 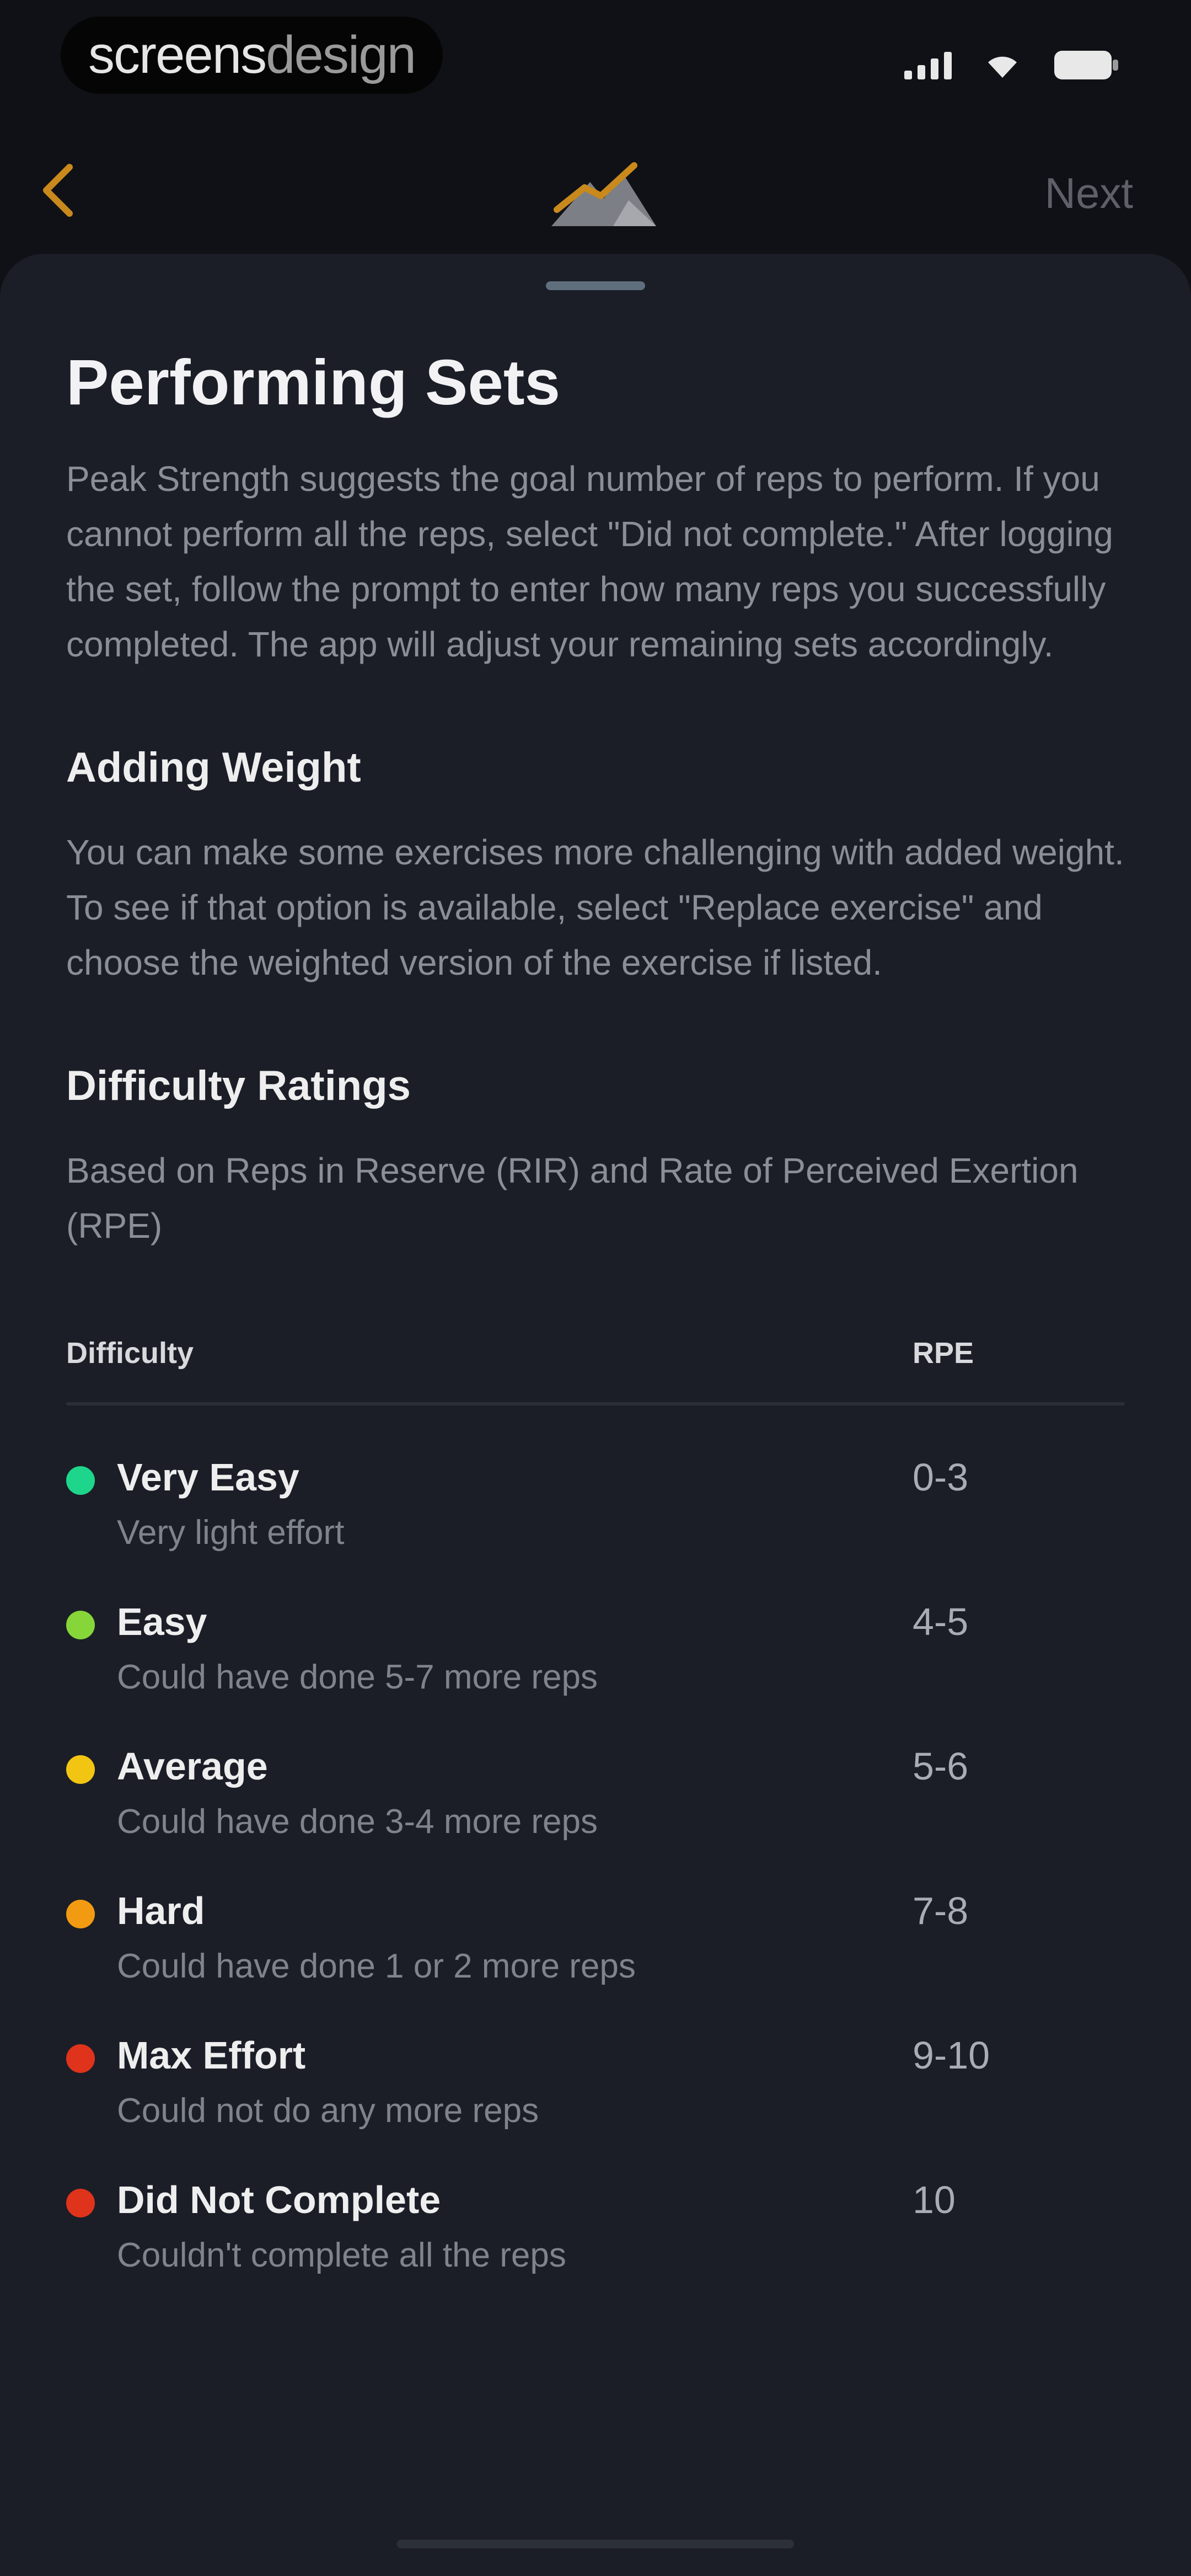 I want to click on rating-rpe: 0-3, so click(x=941, y=1477).